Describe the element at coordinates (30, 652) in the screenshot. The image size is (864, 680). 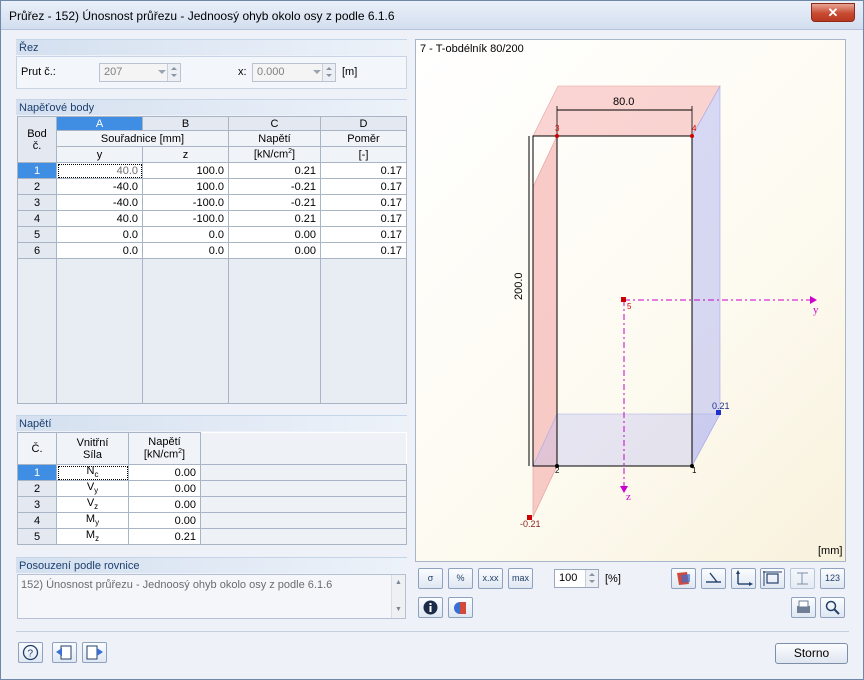
I see `help-button: ?` at that location.